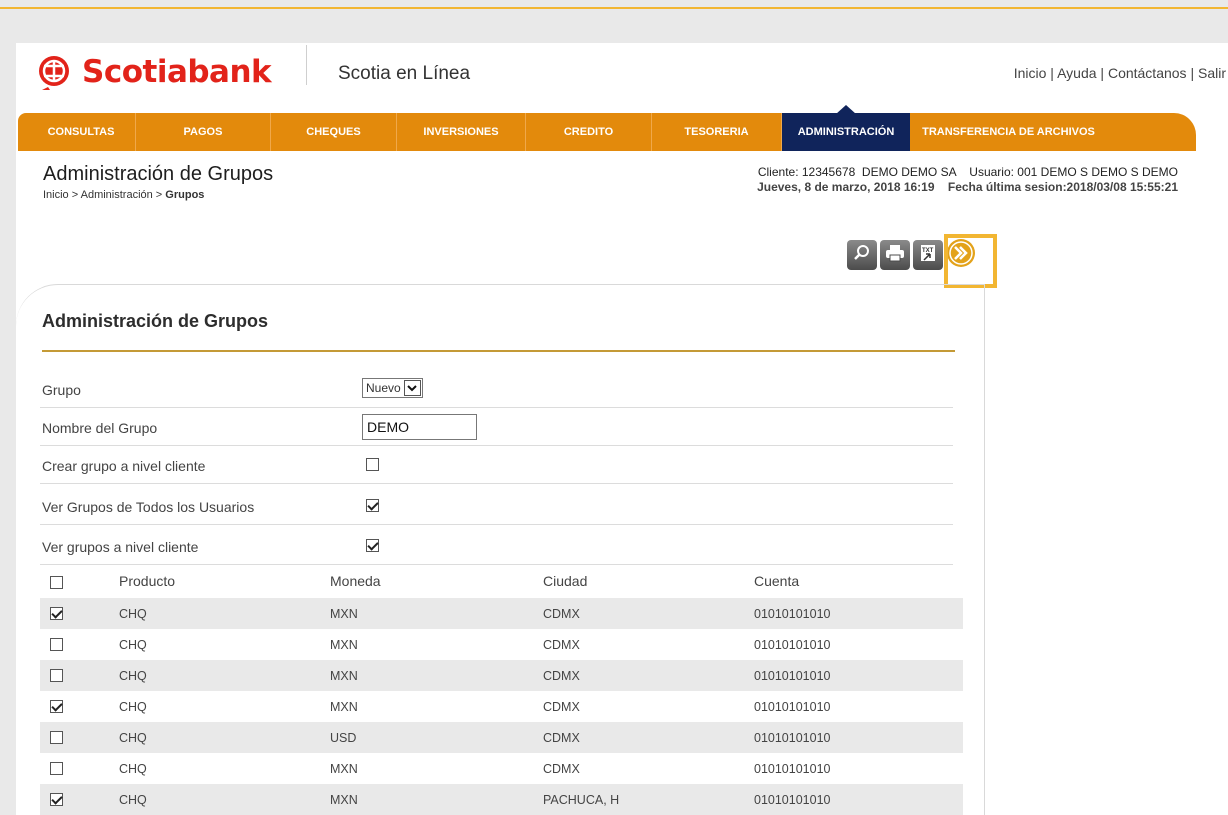 Image resolution: width=1228 pixels, height=815 pixels. What do you see at coordinates (581, 800) in the screenshot?
I see `cell-ciudad: PACHUCA, H` at bounding box center [581, 800].